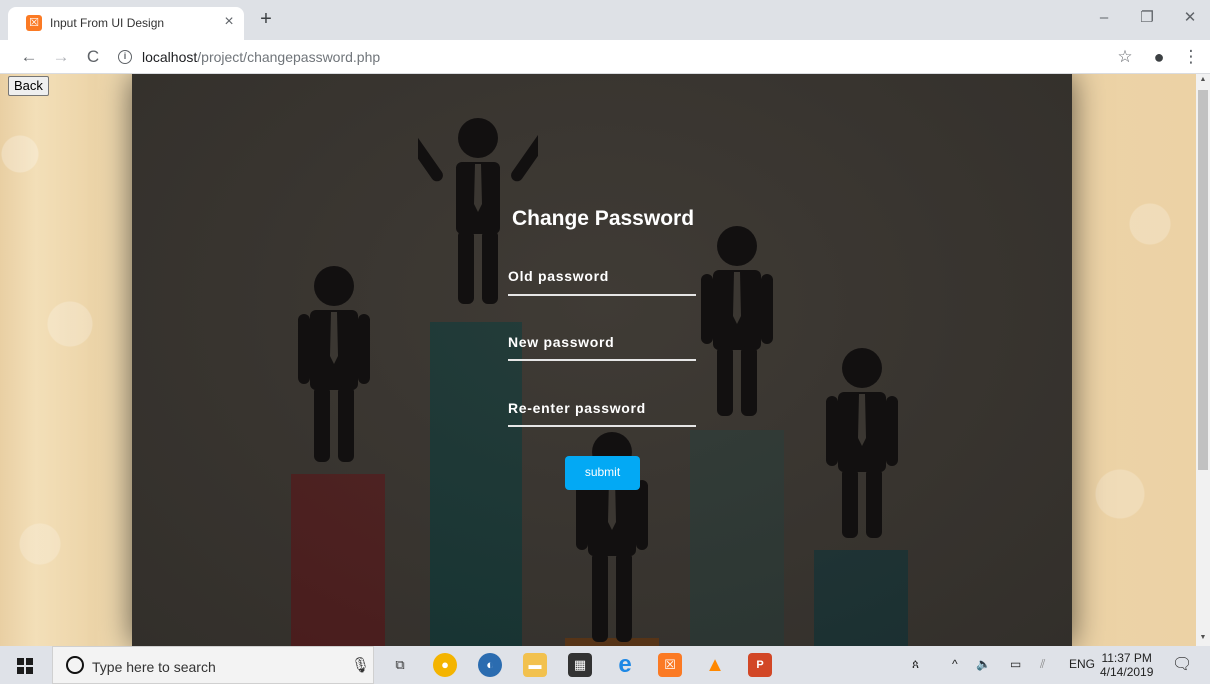  What do you see at coordinates (1190, 18) in the screenshot?
I see `close-window-button: ✕` at bounding box center [1190, 18].